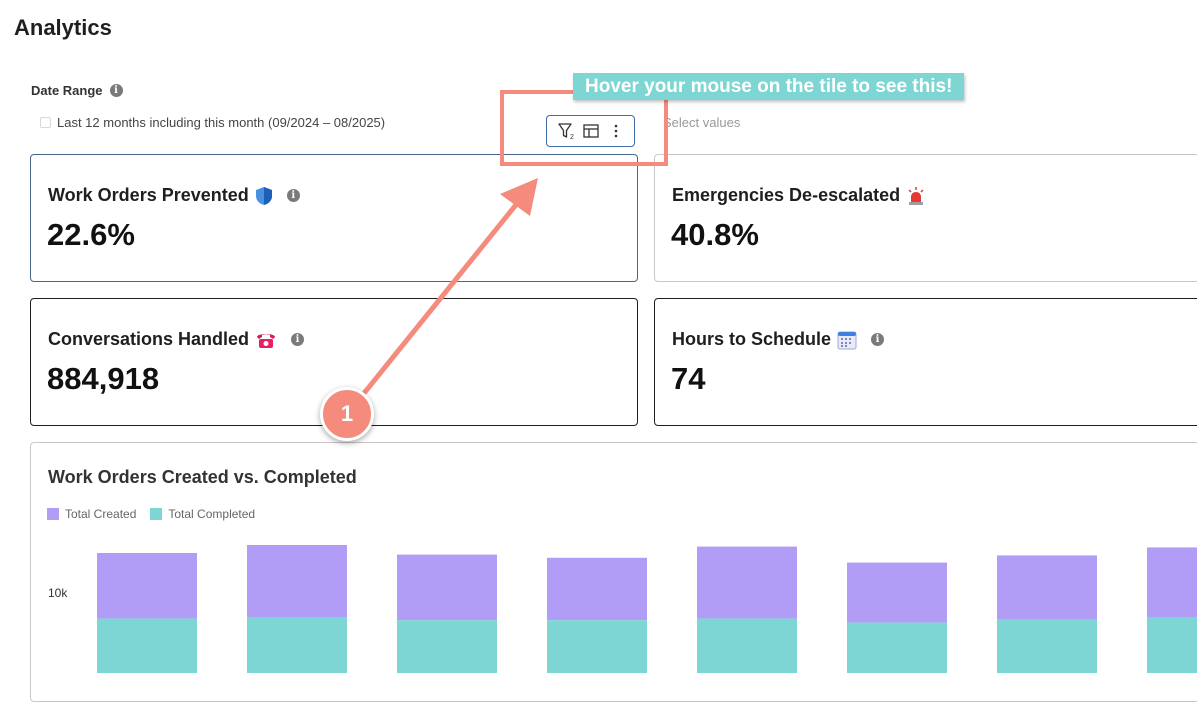  I want to click on y-tick-label: 10k, so click(58, 593).